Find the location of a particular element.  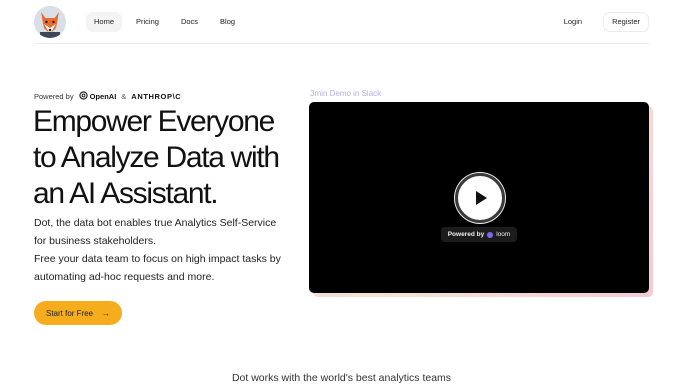

loom-badge: Powered by loom is located at coordinates (479, 234).